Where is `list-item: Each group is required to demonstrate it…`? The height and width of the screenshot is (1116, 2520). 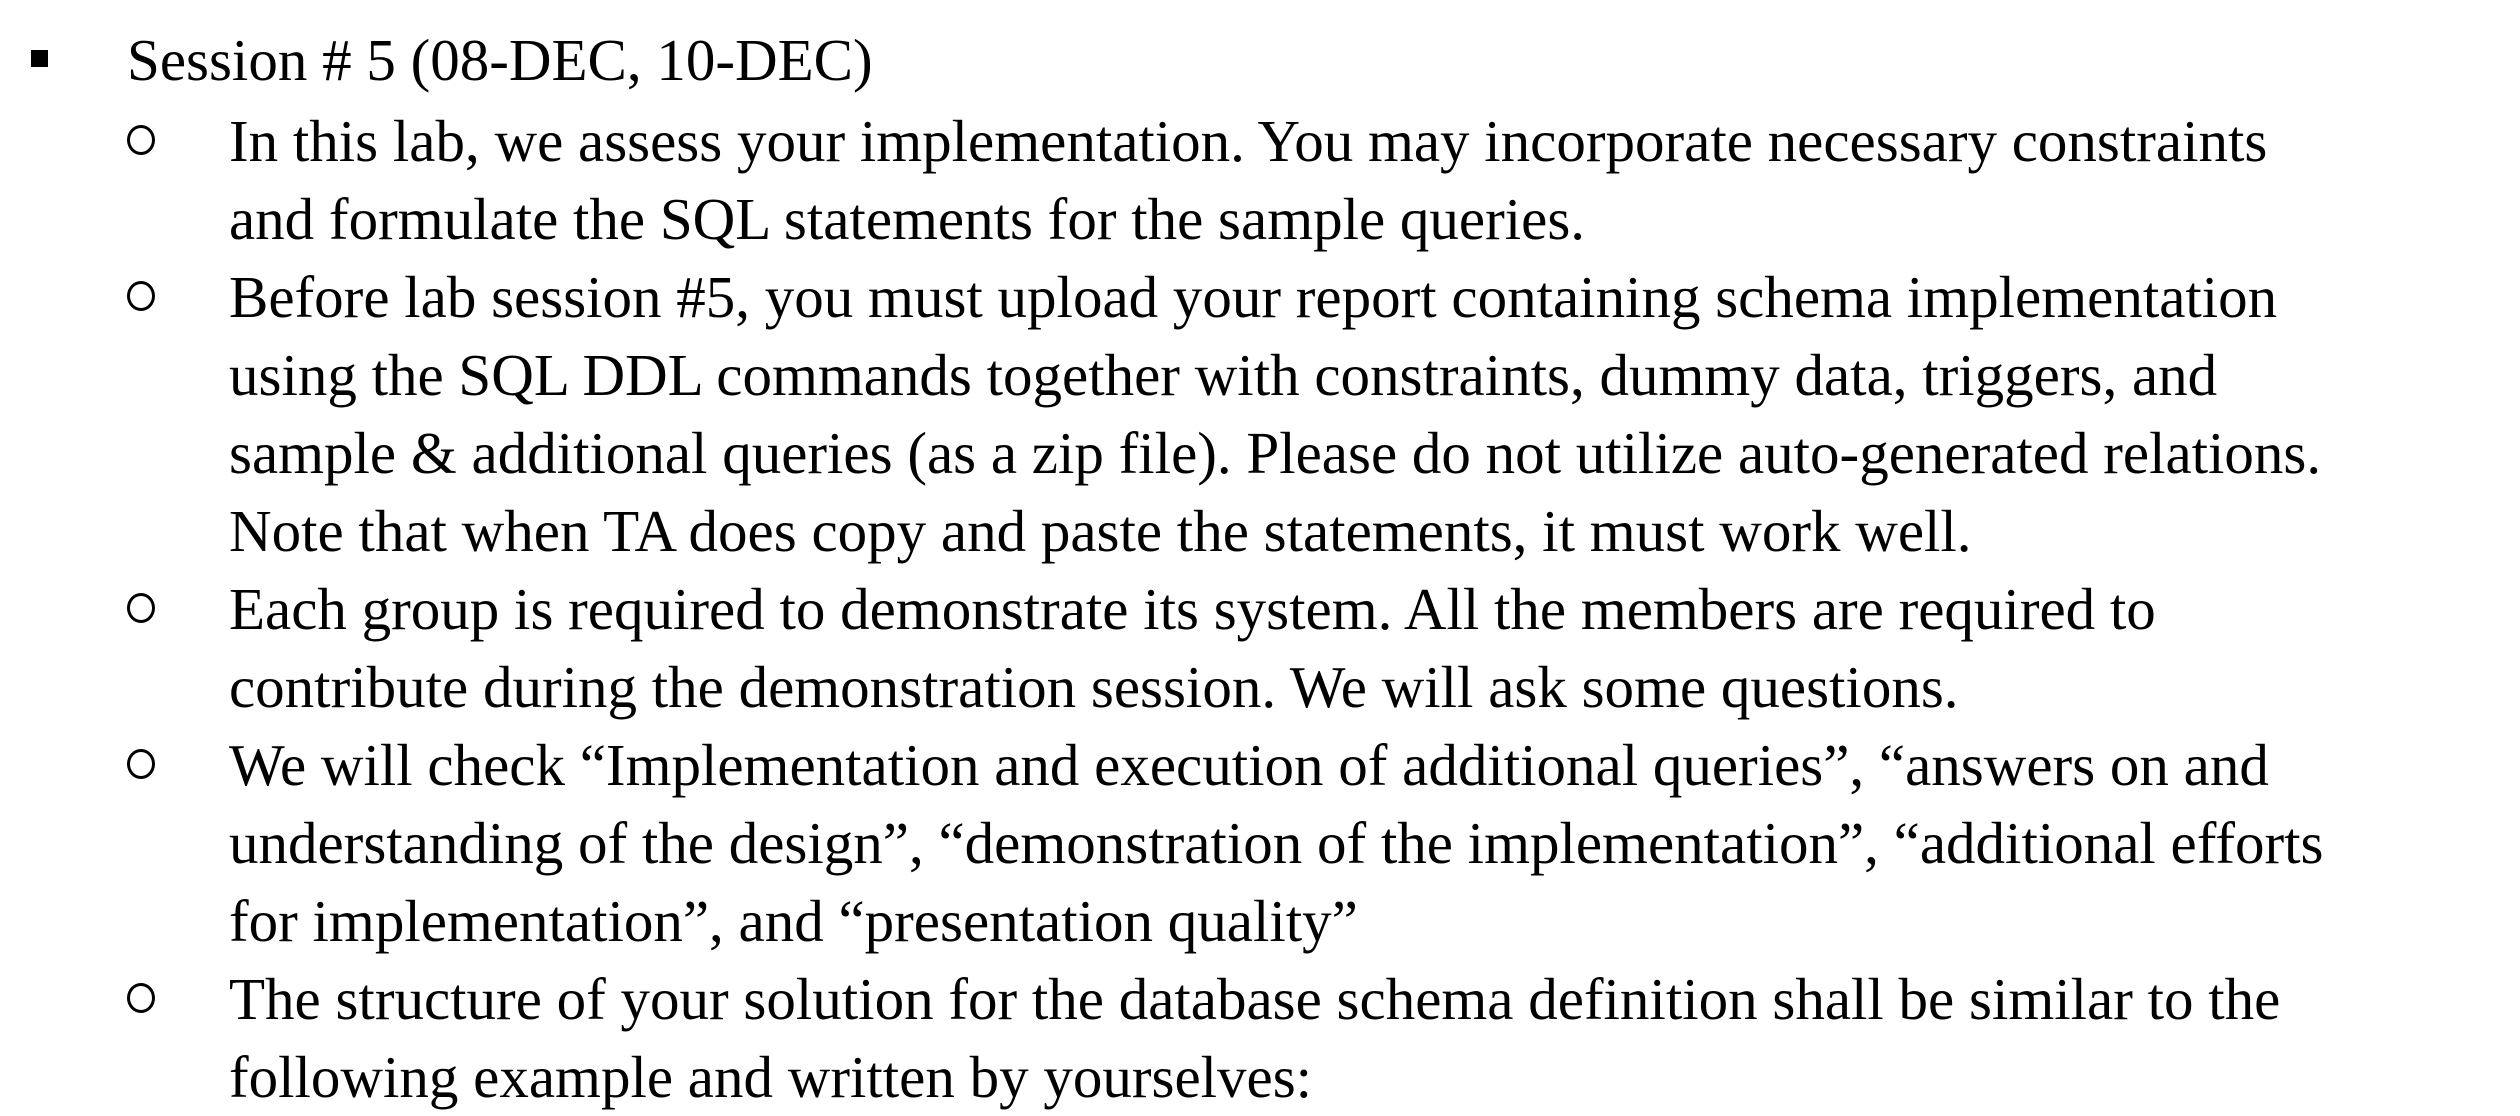 list-item: Each group is required to demonstrate it… is located at coordinates (1260, 648).